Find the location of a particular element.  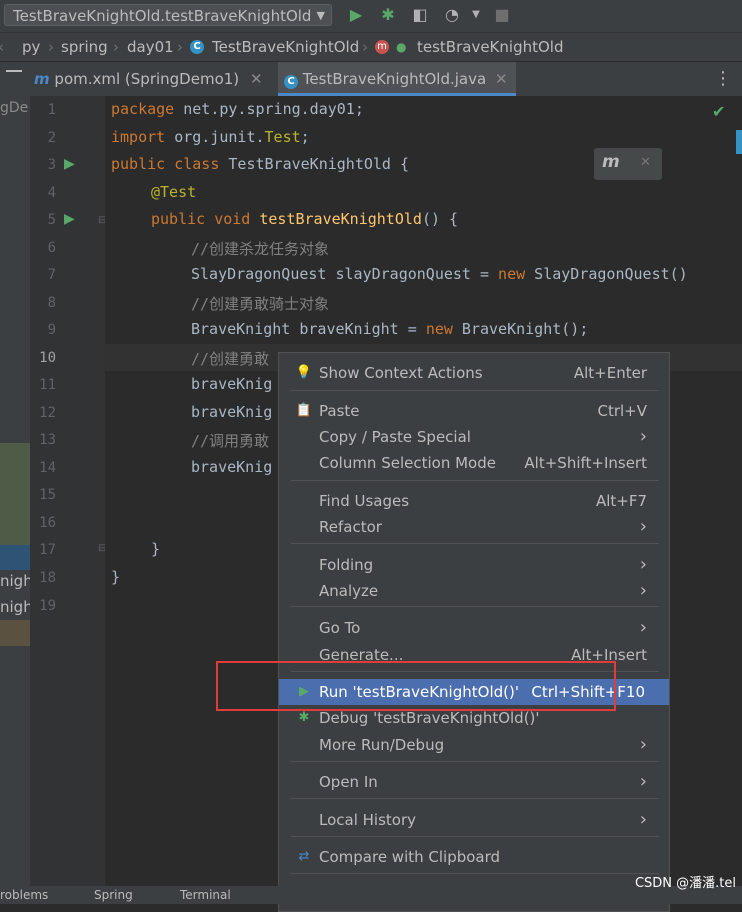

code-line-14: braveKnig is located at coordinates (232, 467).